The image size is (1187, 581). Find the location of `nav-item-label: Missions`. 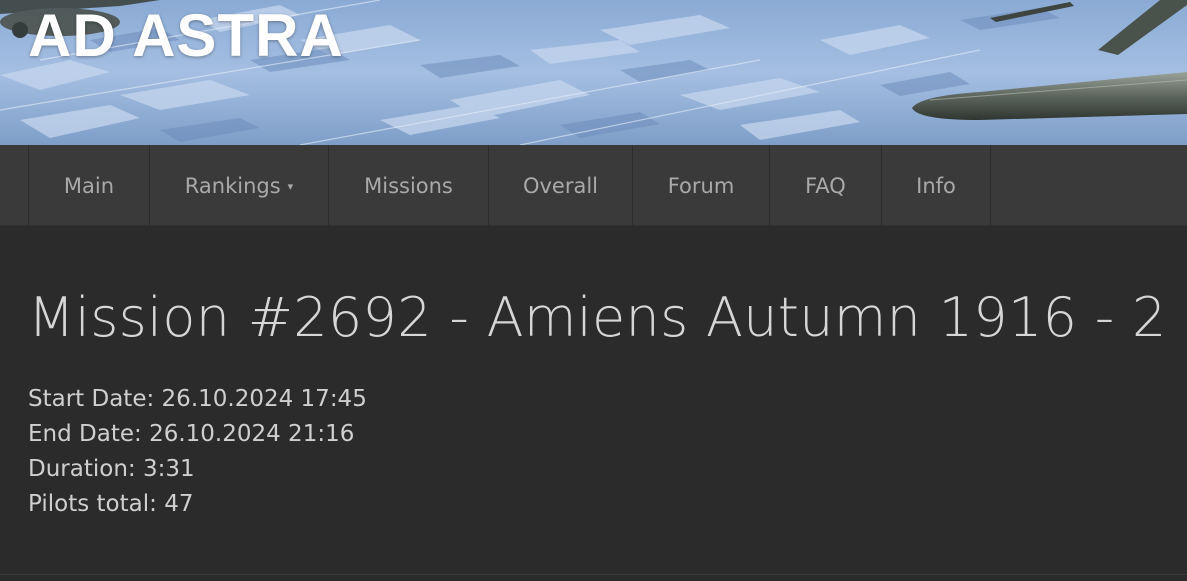

nav-item-label: Missions is located at coordinates (408, 185).